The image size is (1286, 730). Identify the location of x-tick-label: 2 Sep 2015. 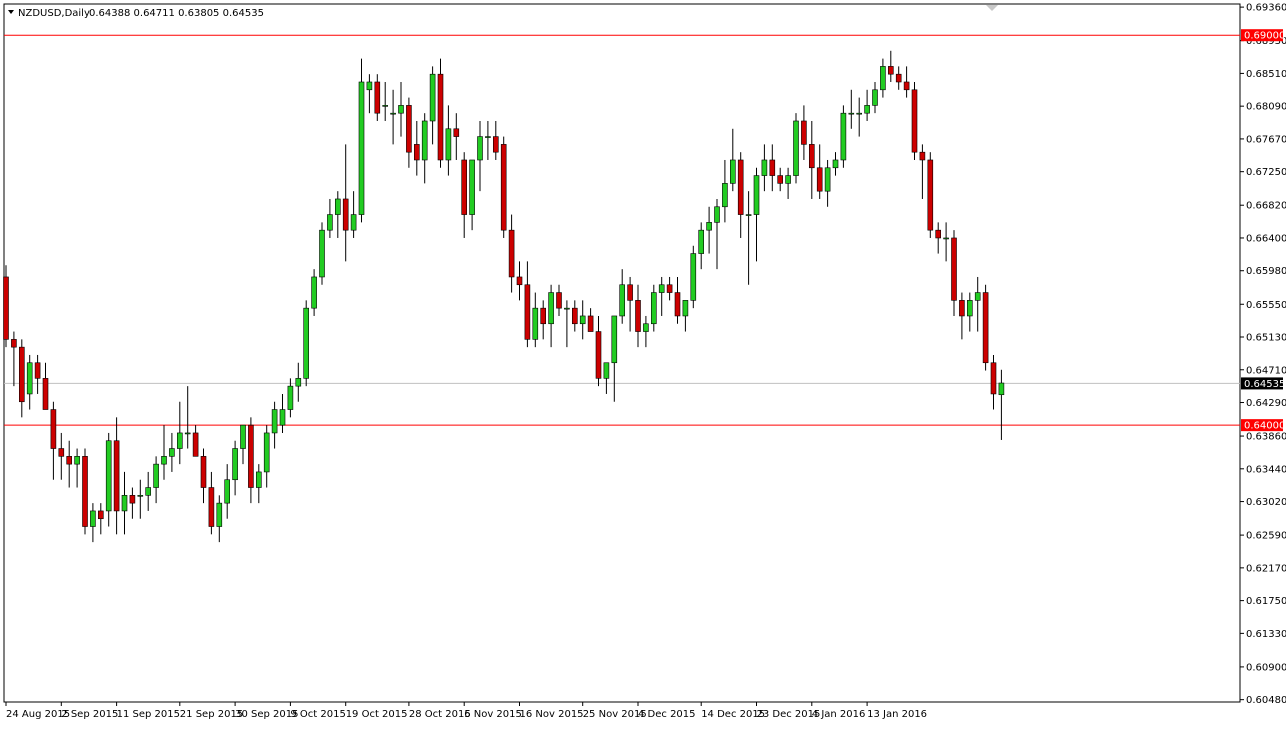
(89, 714).